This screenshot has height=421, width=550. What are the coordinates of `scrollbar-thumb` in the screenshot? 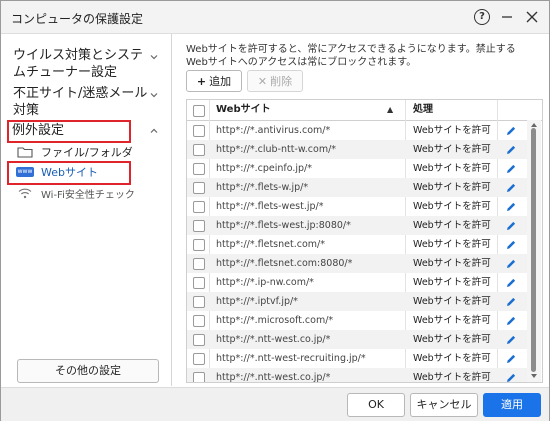 It's located at (533, 250).